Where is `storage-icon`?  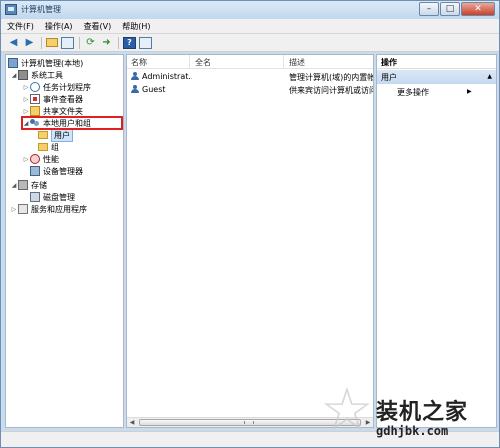
storage-icon is located at coordinates (23, 185).